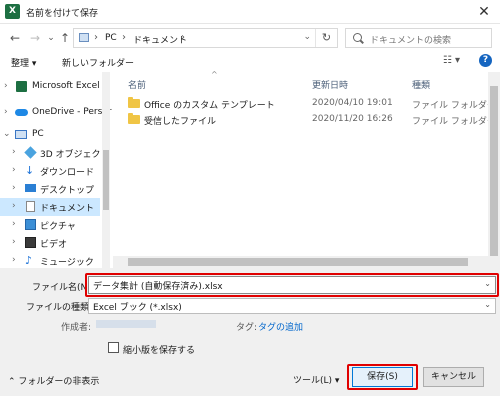 The image size is (500, 396). What do you see at coordinates (247, 328) in the screenshot?
I see `tags-label: タグ:` at bounding box center [247, 328].